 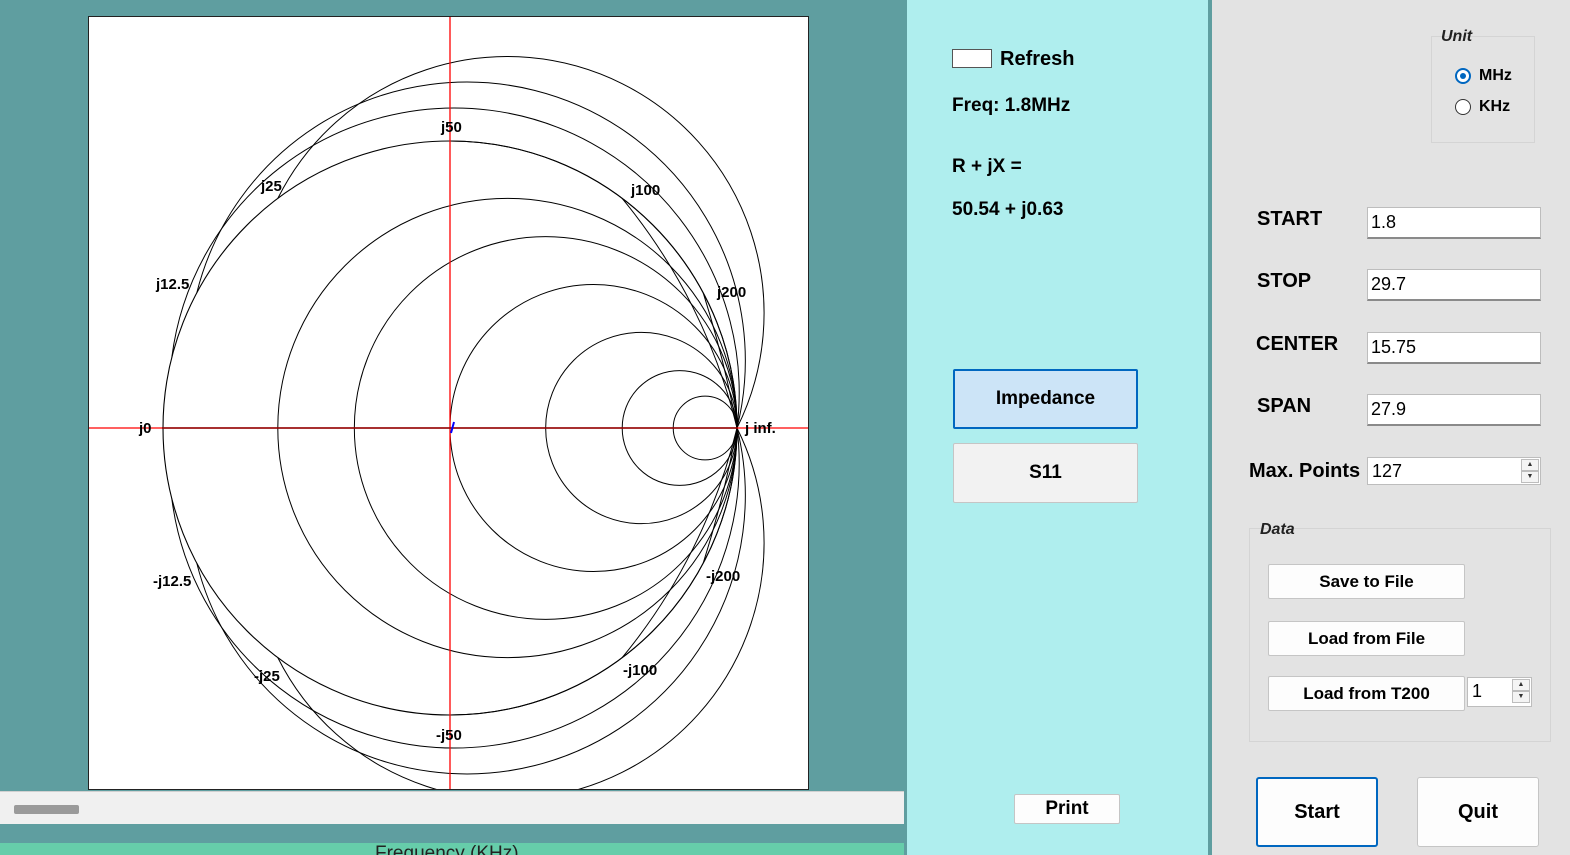 What do you see at coordinates (1037, 59) in the screenshot?
I see `refresh-label: Refresh` at bounding box center [1037, 59].